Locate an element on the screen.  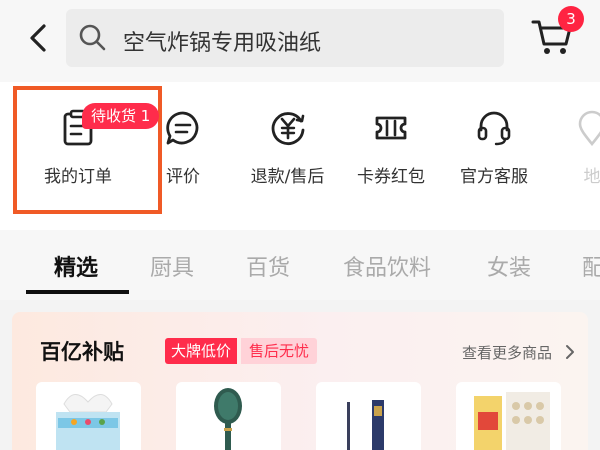
pending-receipt-badge: 待收货 1 is located at coordinates (121, 116).